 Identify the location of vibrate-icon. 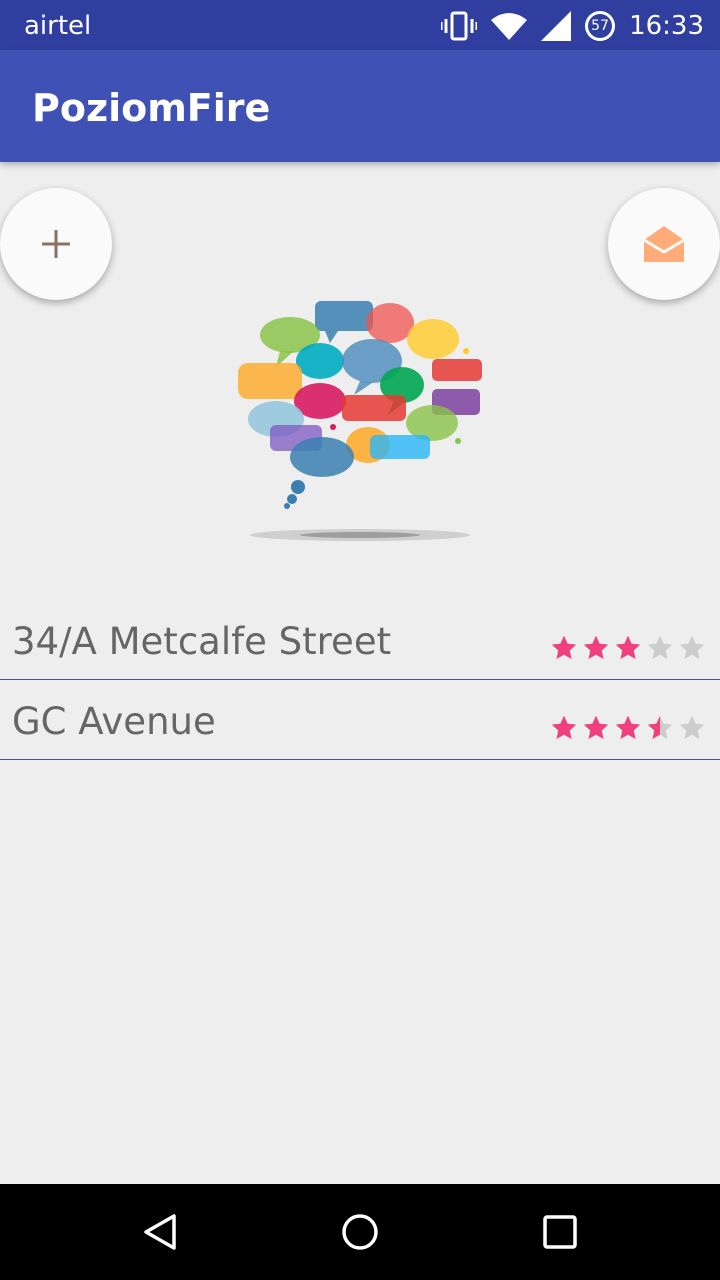
(459, 26).